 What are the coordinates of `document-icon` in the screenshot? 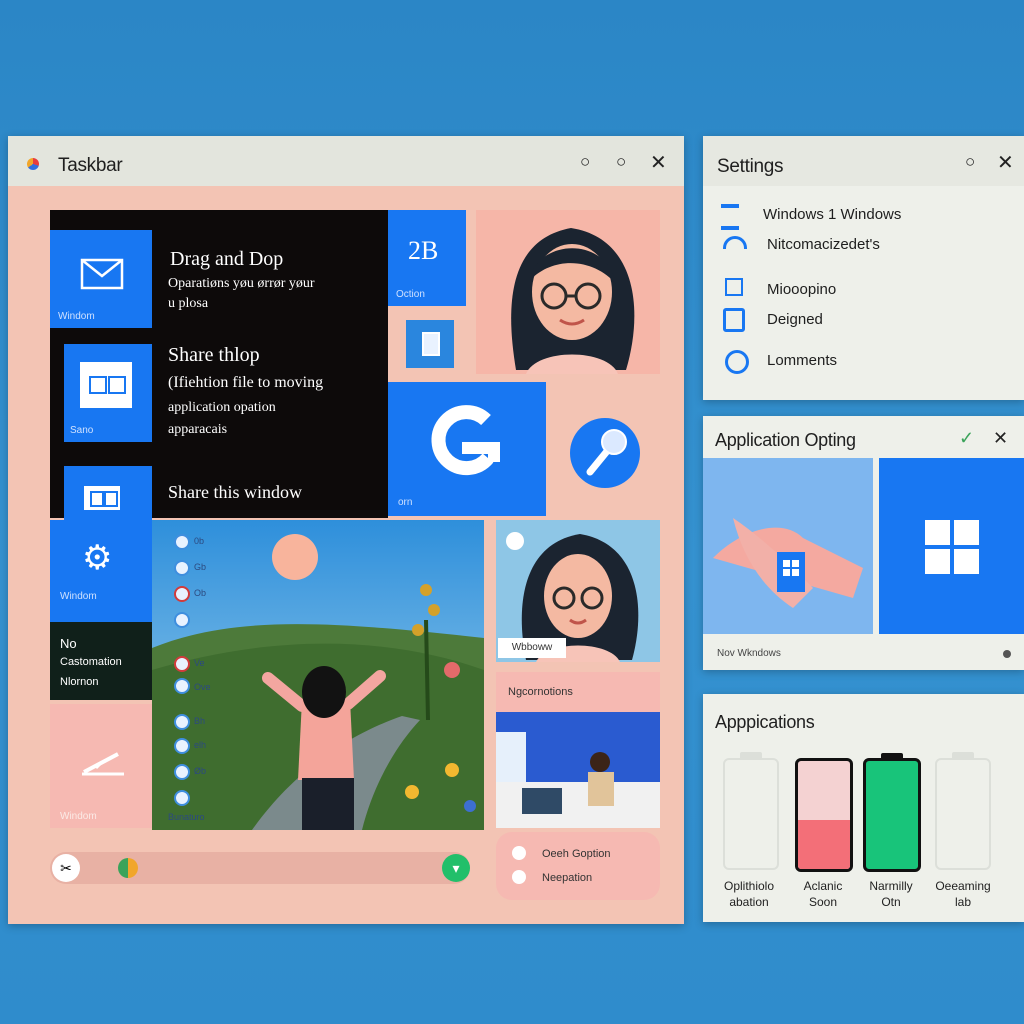 It's located at (106, 385).